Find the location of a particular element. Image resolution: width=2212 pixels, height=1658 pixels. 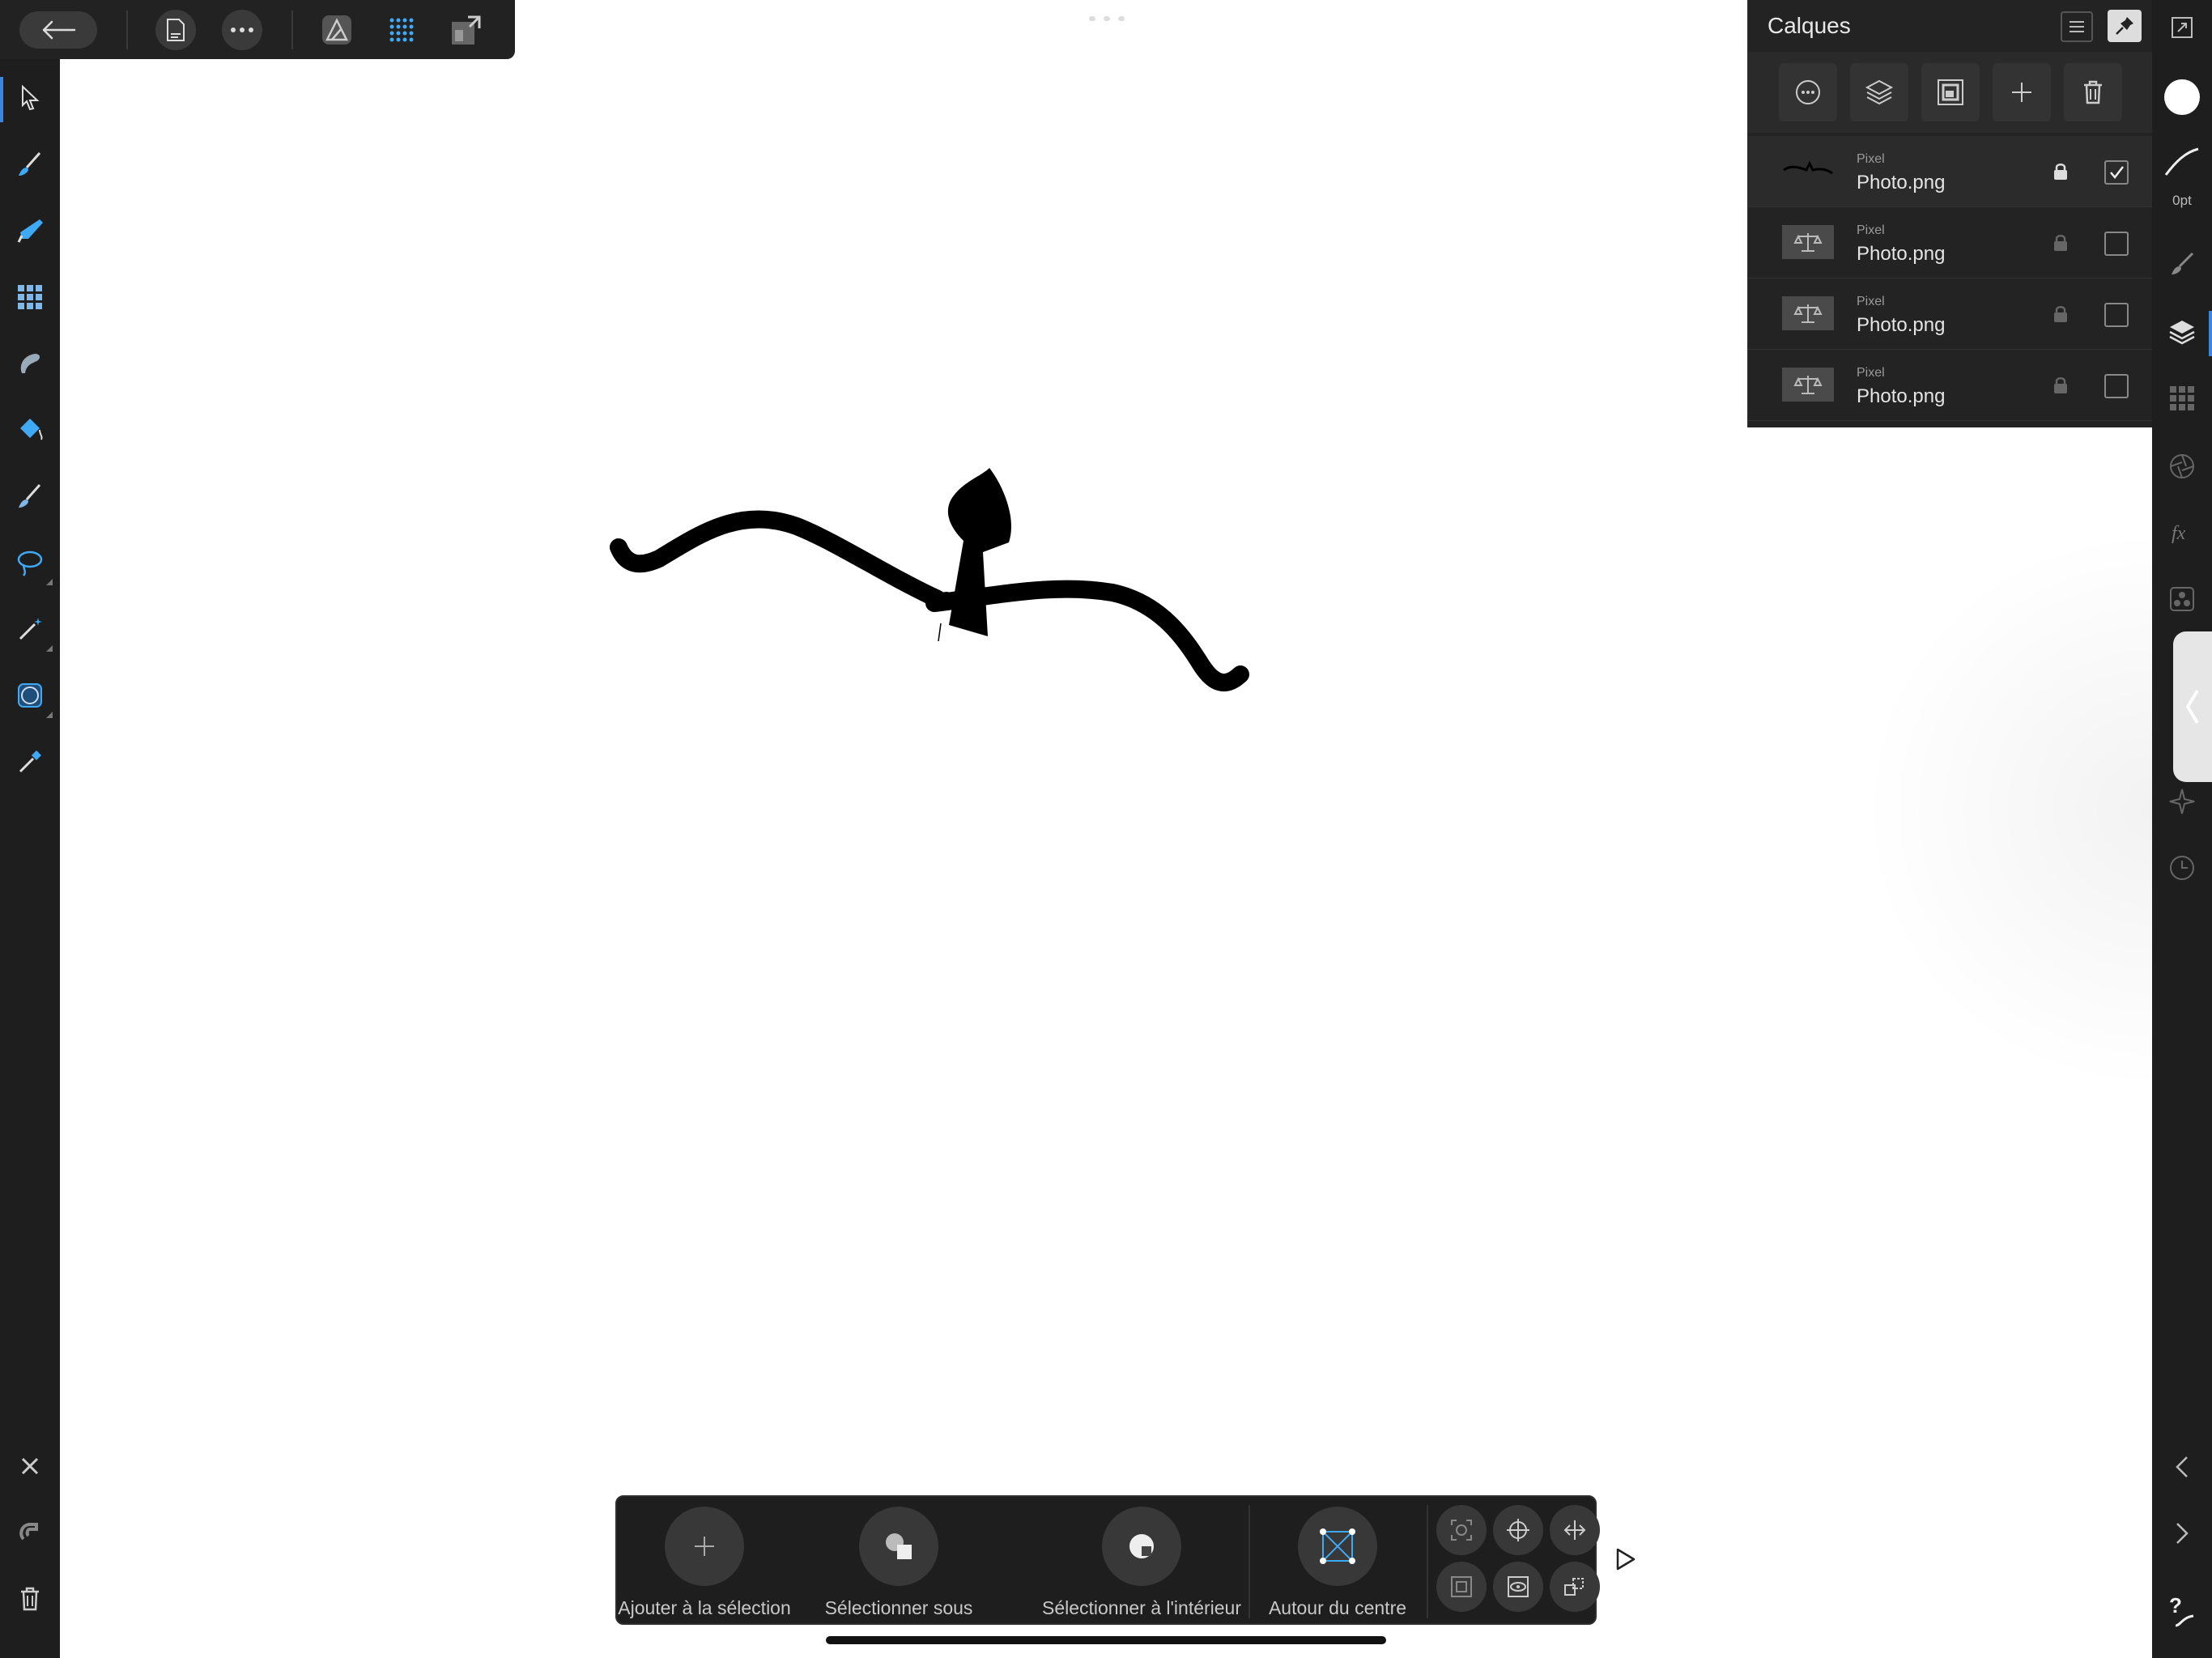

snap-focus-button is located at coordinates (1462, 1530).